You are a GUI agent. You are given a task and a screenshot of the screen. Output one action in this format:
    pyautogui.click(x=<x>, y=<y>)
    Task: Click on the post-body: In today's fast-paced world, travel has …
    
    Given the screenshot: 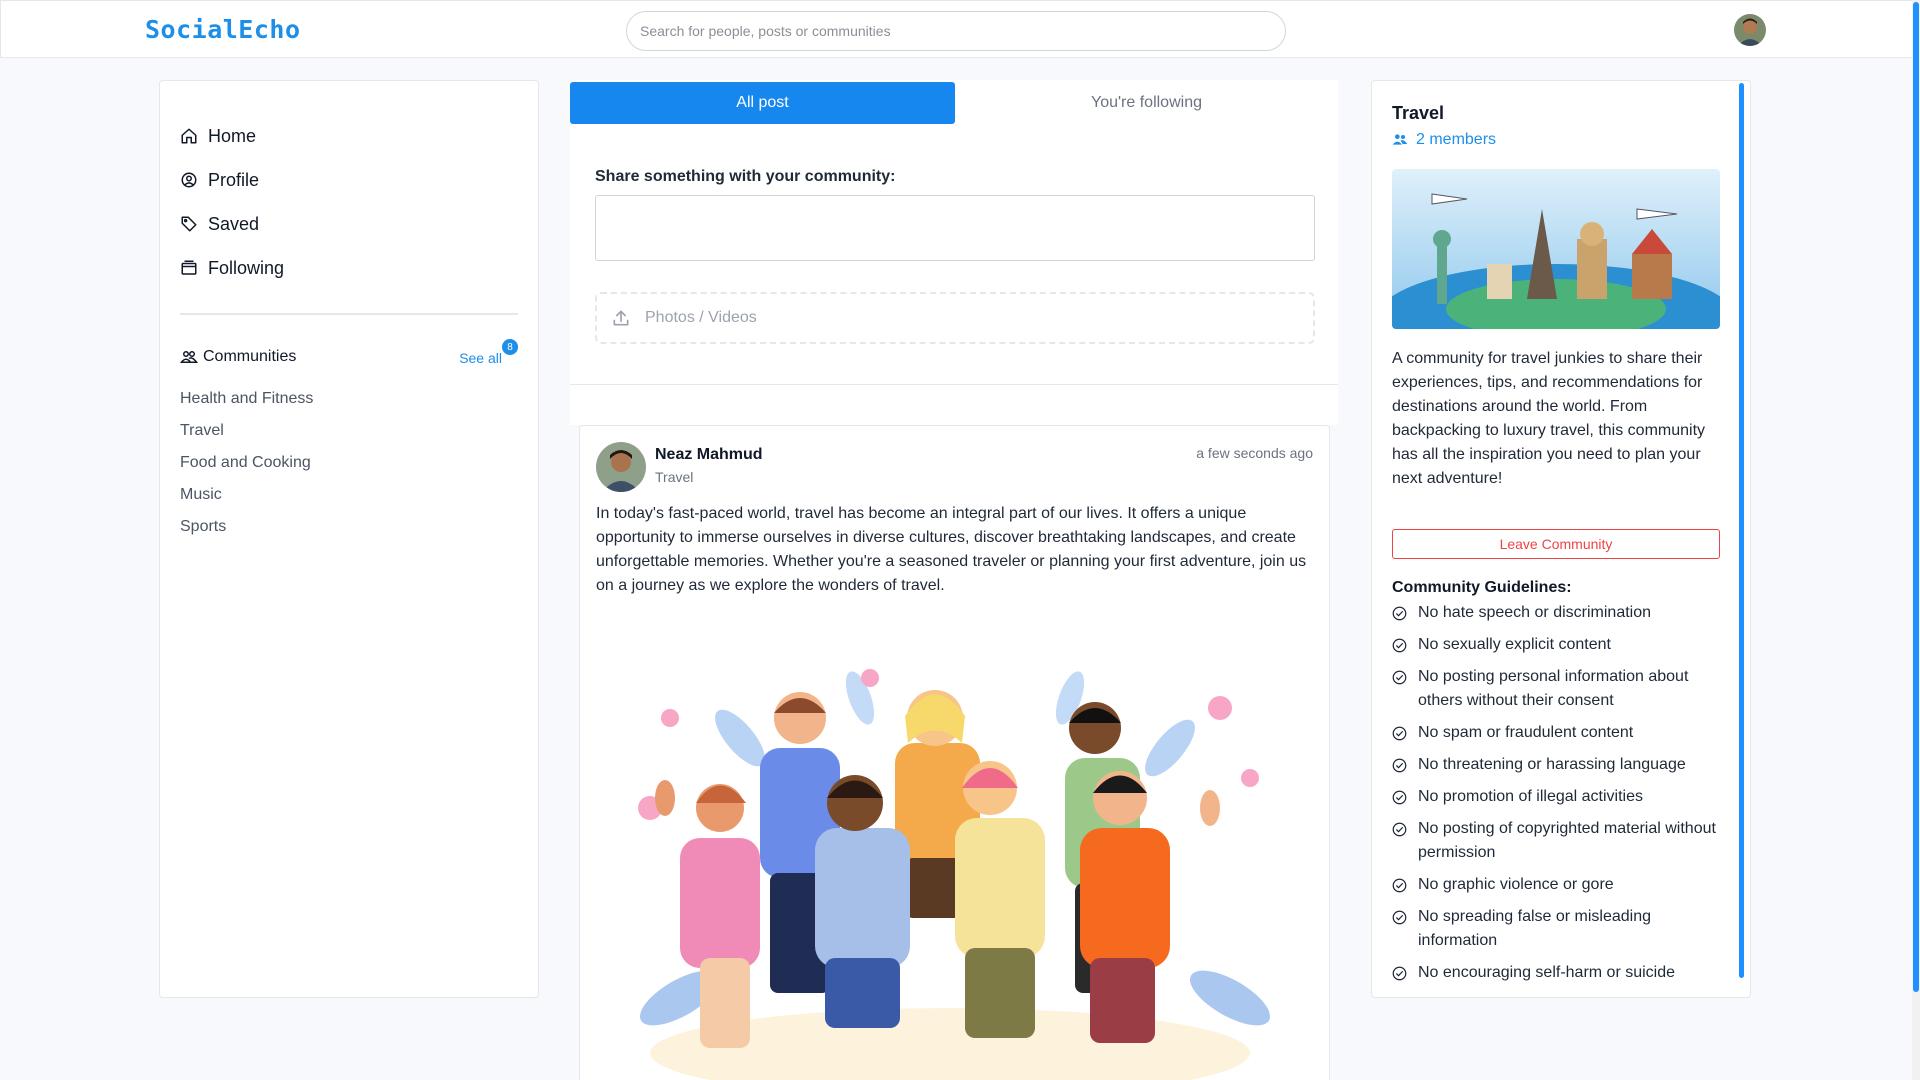 What is the action you would take?
    pyautogui.click(x=951, y=549)
    